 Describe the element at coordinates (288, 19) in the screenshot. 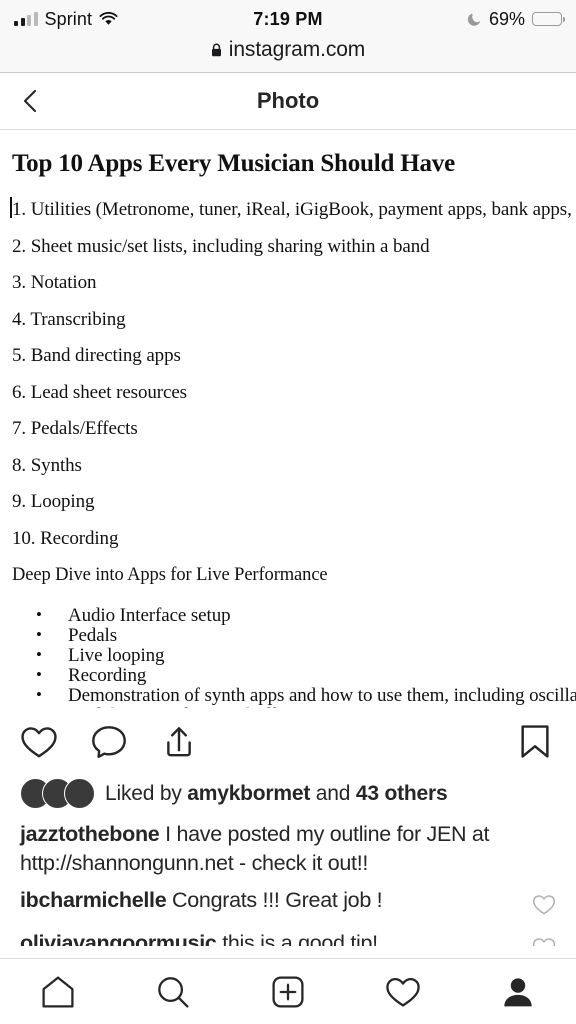

I see `status-bar: Sprint 7:19 PM 69%` at that location.